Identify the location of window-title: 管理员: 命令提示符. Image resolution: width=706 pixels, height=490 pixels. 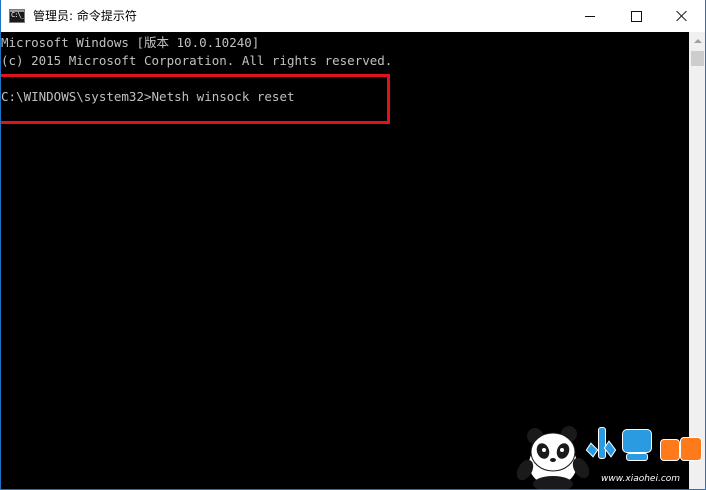
(85, 16).